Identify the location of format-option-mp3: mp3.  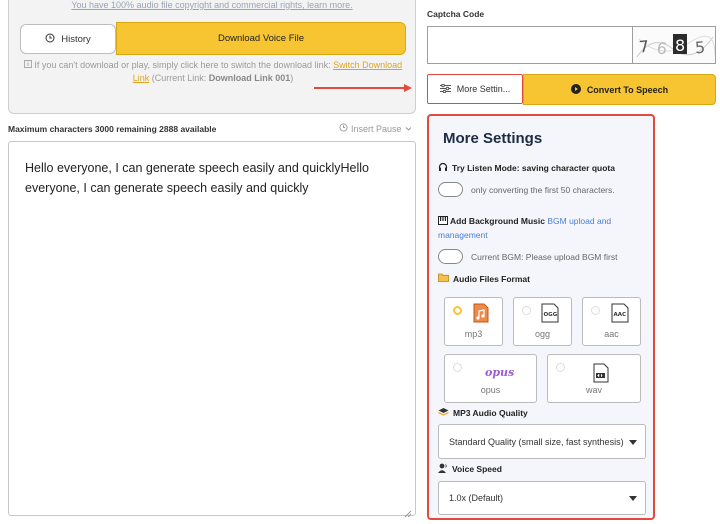
(473, 321).